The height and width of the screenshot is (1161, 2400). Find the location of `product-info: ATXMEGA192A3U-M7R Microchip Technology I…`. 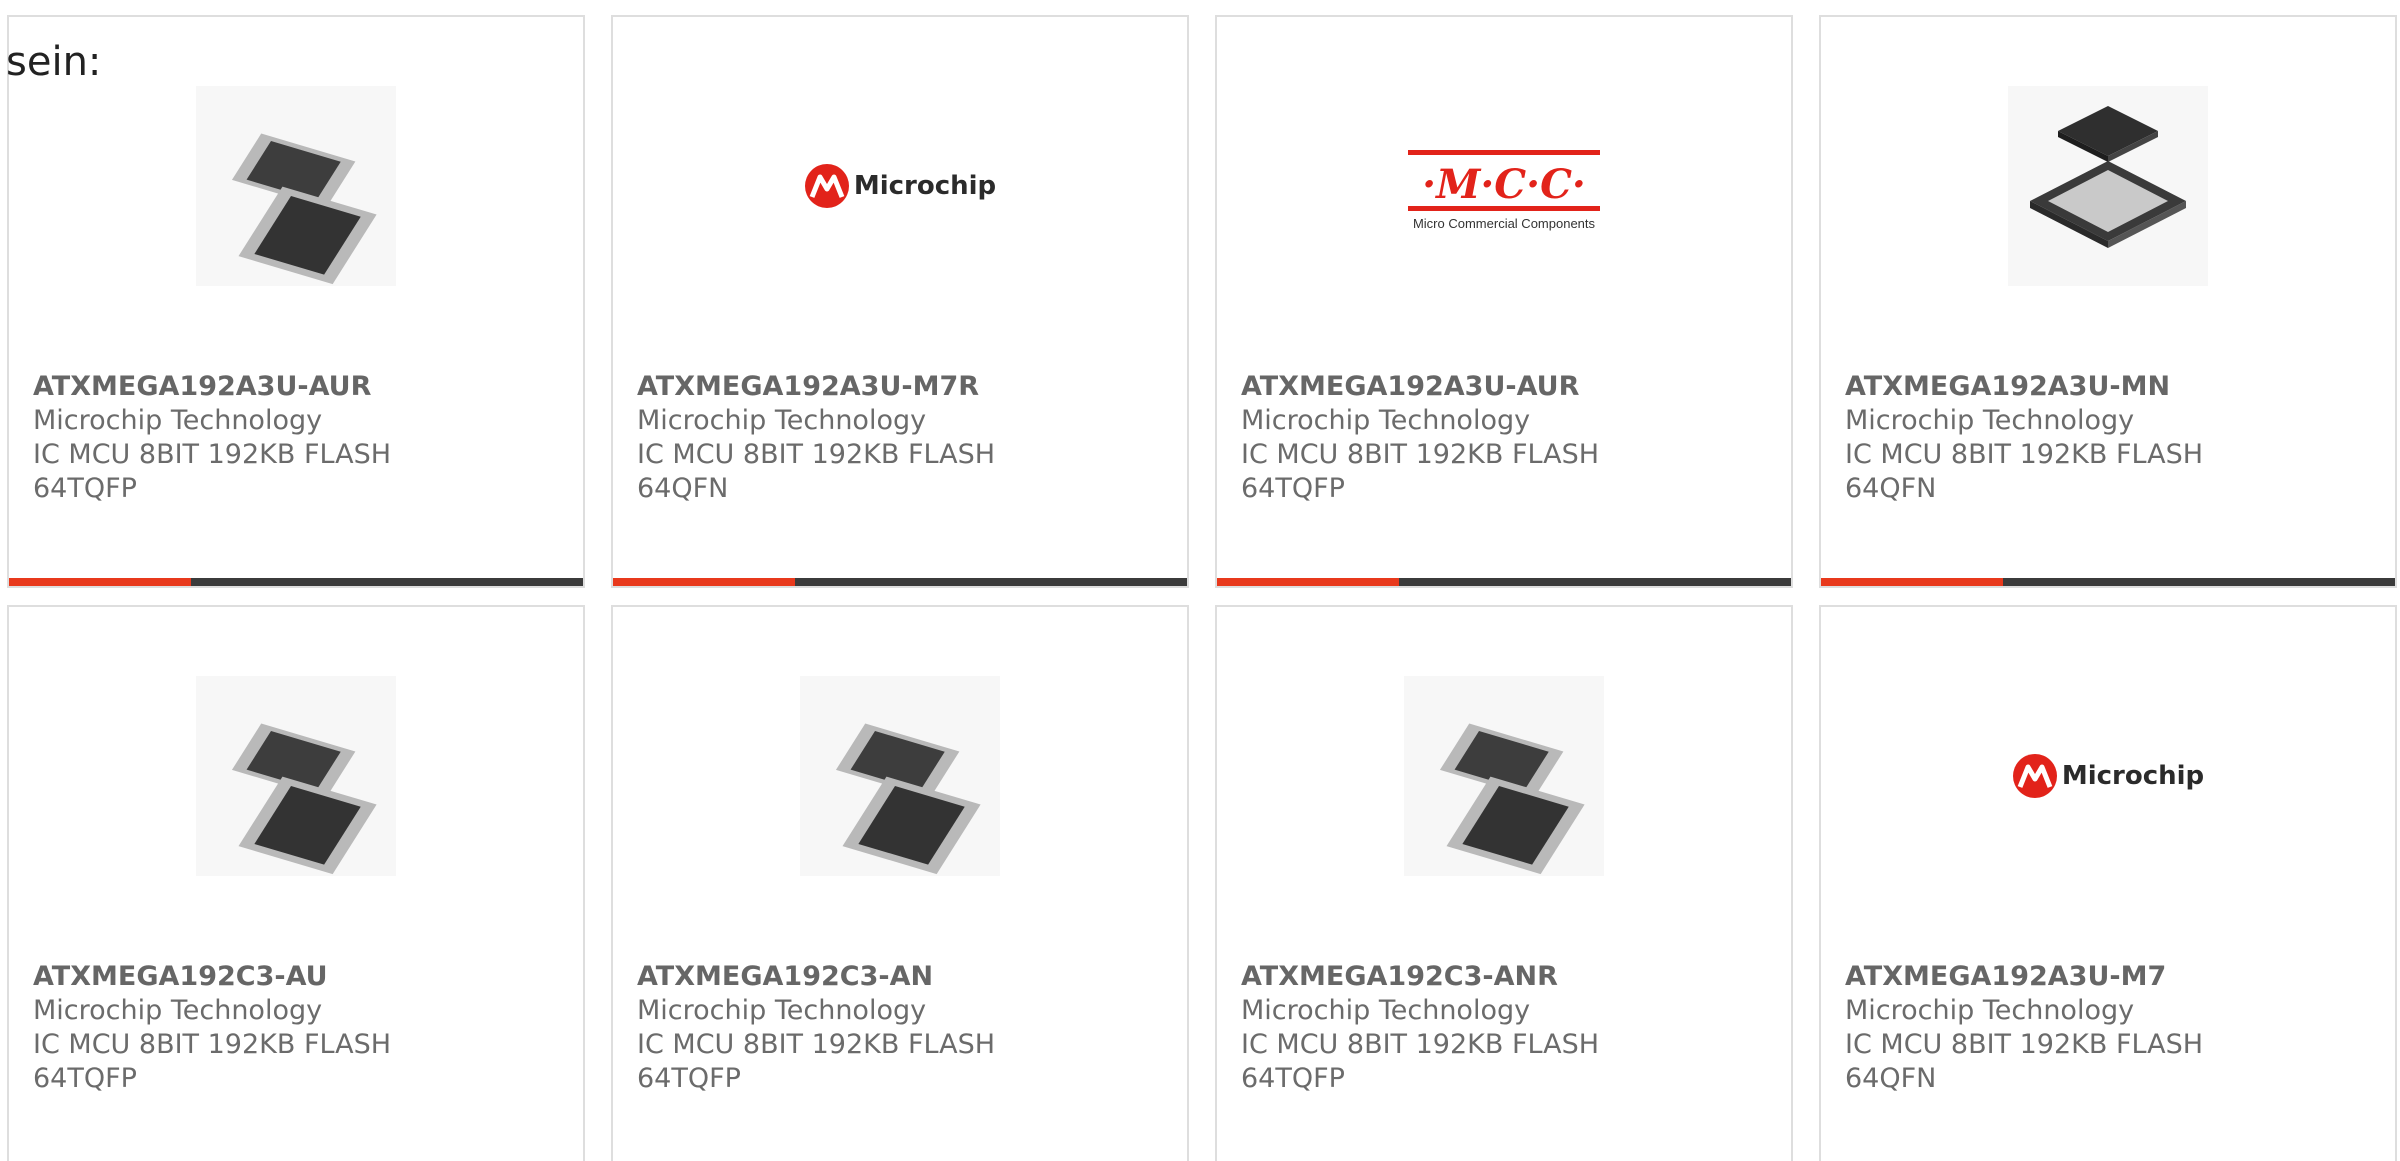

product-info: ATXMEGA192A3U-M7R Microchip Technology I… is located at coordinates (907, 438).